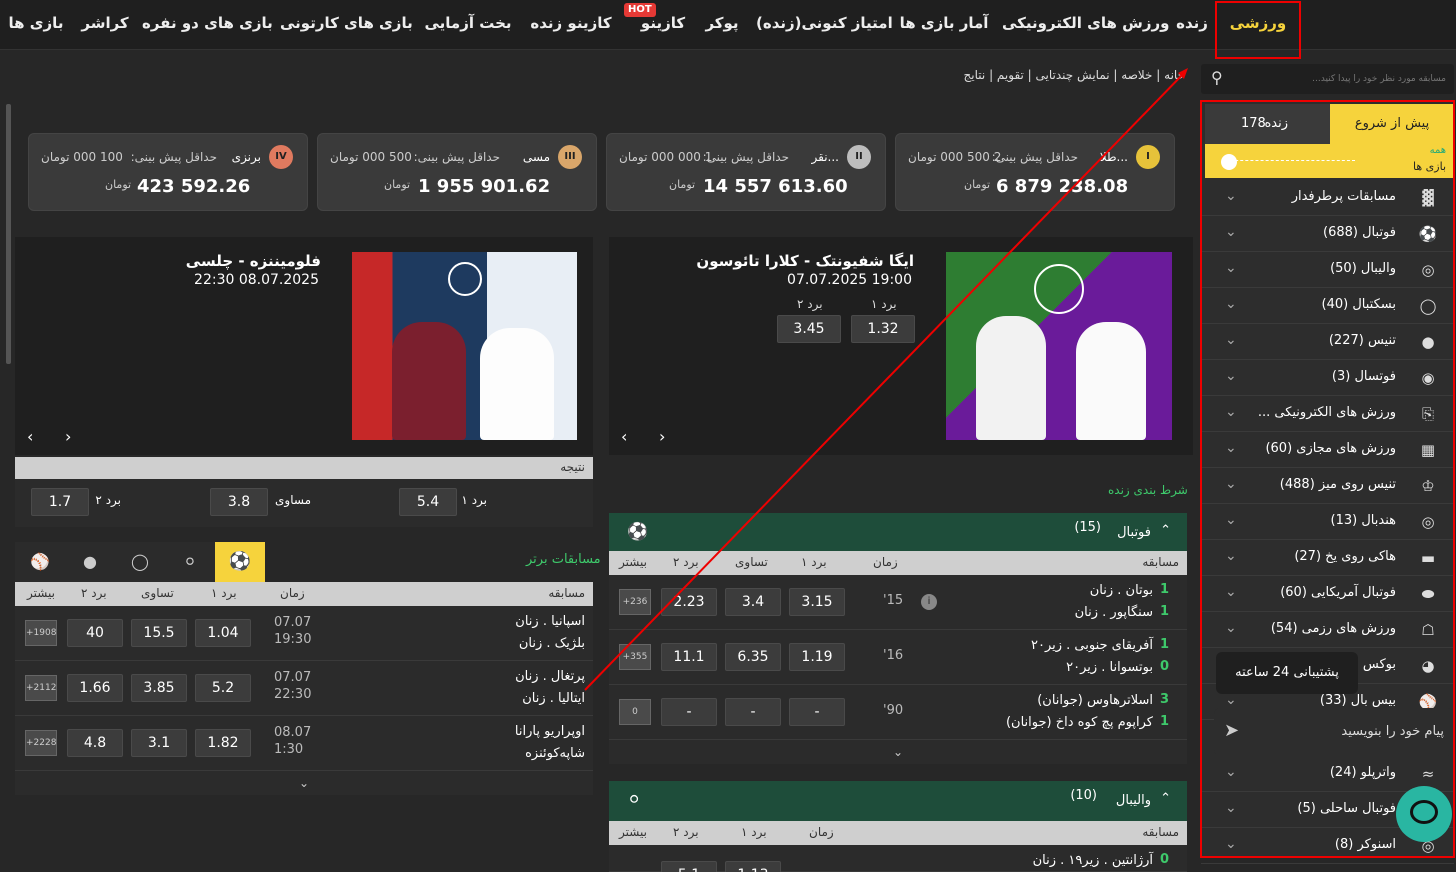 The height and width of the screenshot is (872, 1456). I want to click on odd-button-w1: 3.15, so click(817, 602).